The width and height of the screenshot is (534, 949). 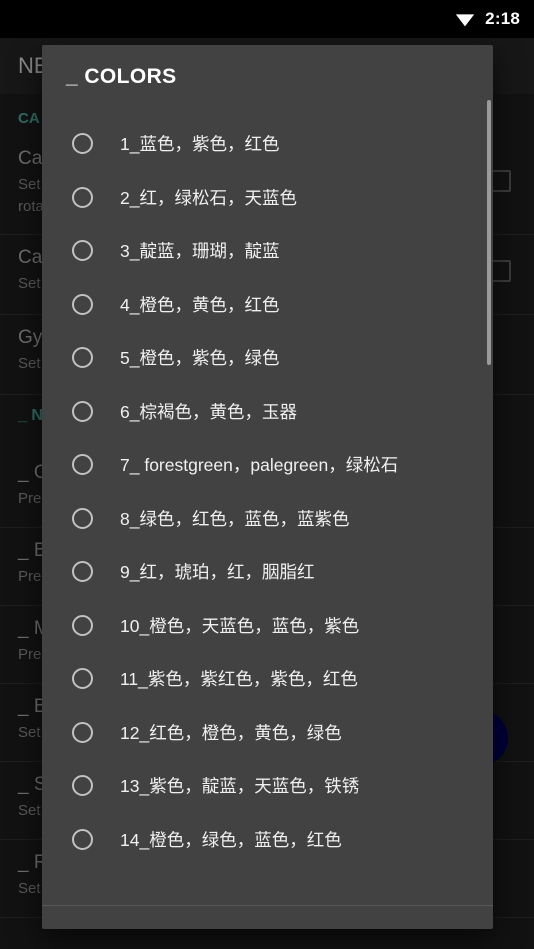 I want to click on status-bar: 2:18, so click(x=267, y=19).